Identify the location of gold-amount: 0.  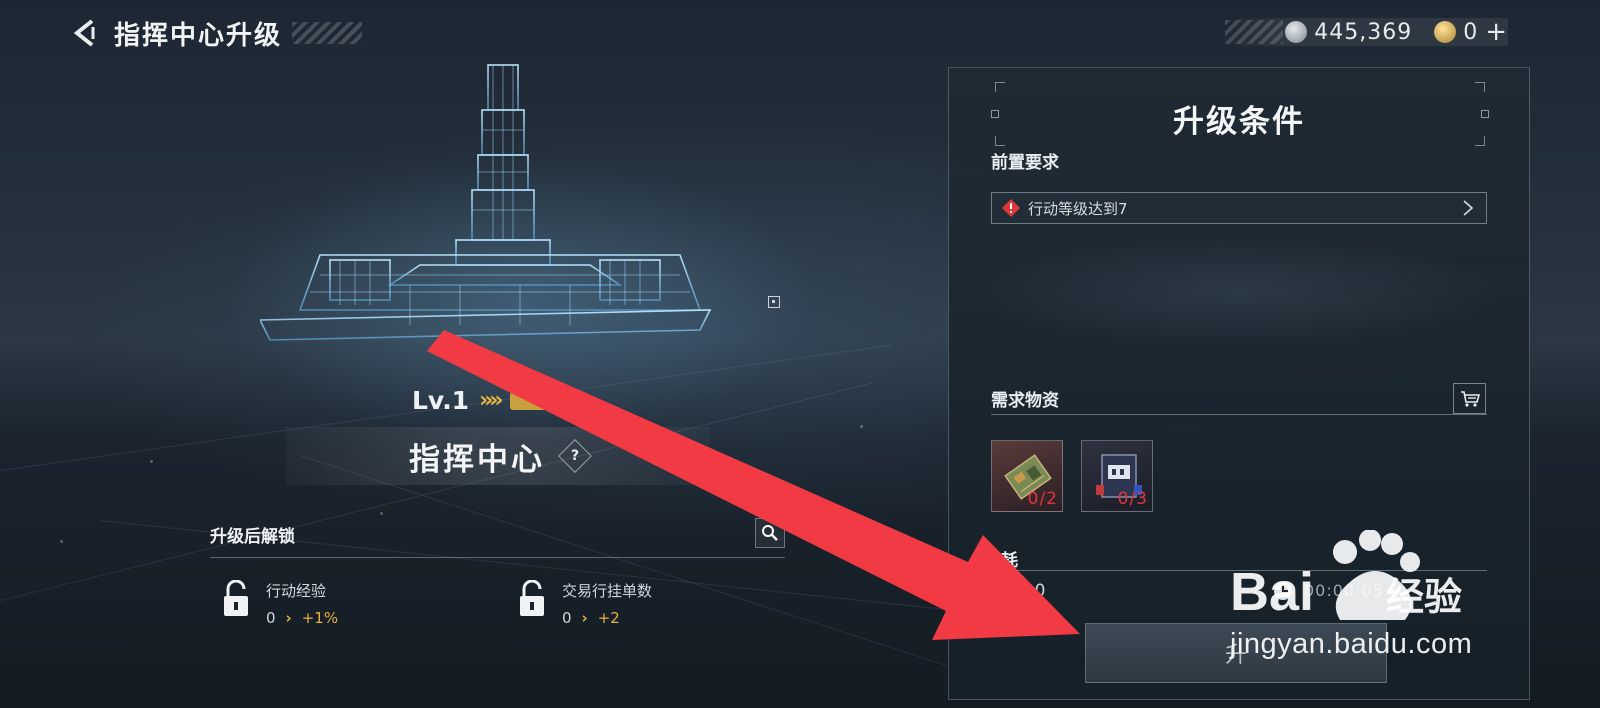
(1471, 32).